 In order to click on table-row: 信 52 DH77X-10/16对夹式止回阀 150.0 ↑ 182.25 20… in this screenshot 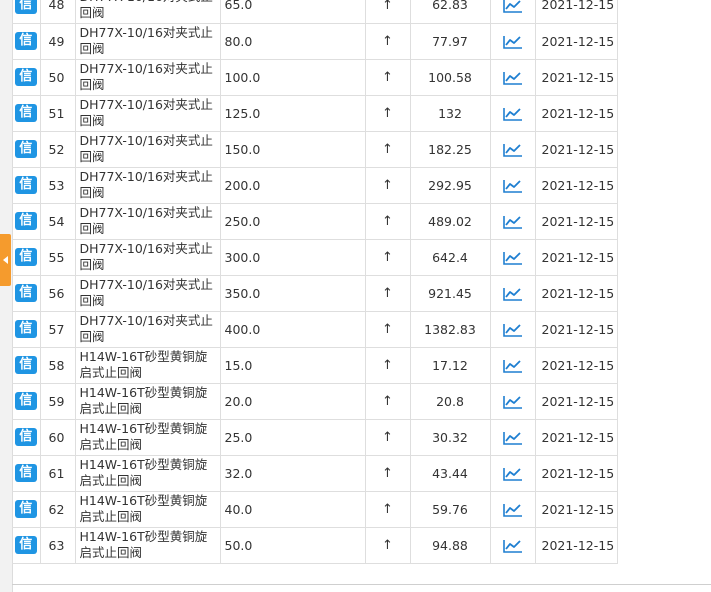, I will do `click(315, 149)`.